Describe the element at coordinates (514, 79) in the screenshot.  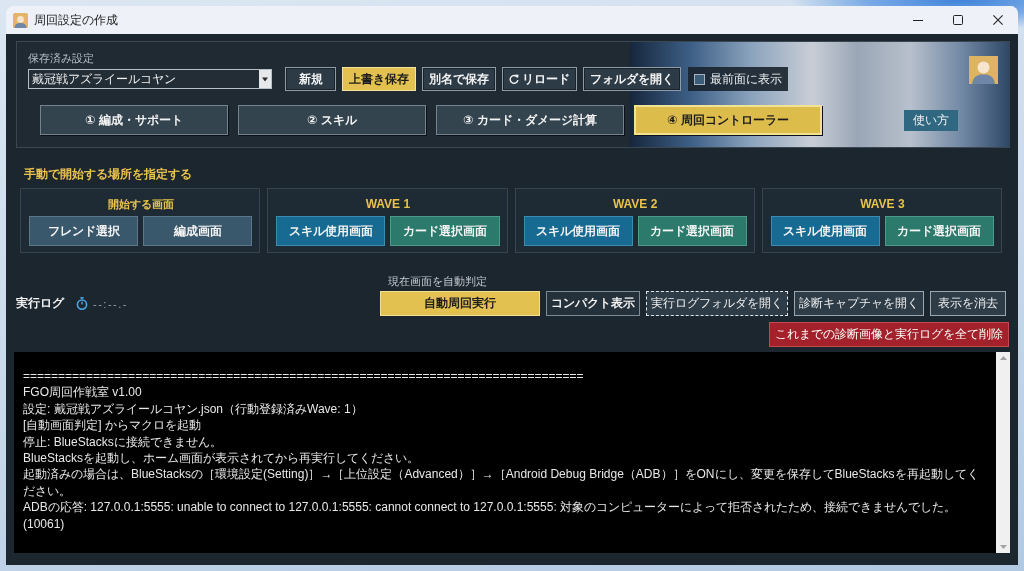
I see `reload-icon` at that location.